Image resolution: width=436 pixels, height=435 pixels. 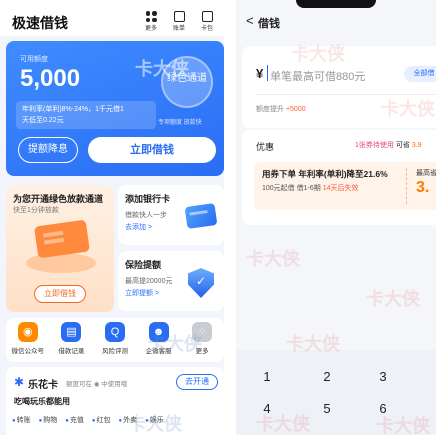 What do you see at coordinates (406, 186) in the screenshot?
I see `coupon-separator` at bounding box center [406, 186].